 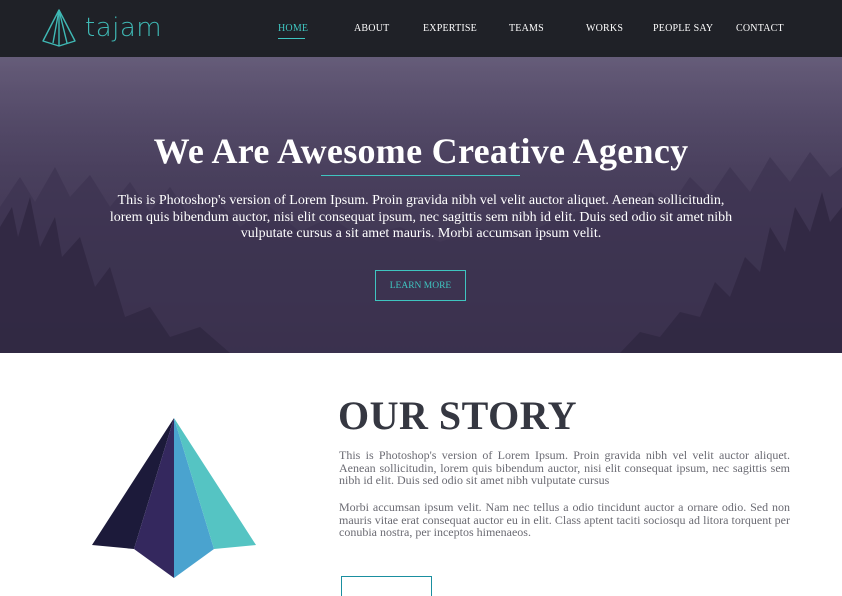 I want to click on nav-teams: TEAMS, so click(x=526, y=28).